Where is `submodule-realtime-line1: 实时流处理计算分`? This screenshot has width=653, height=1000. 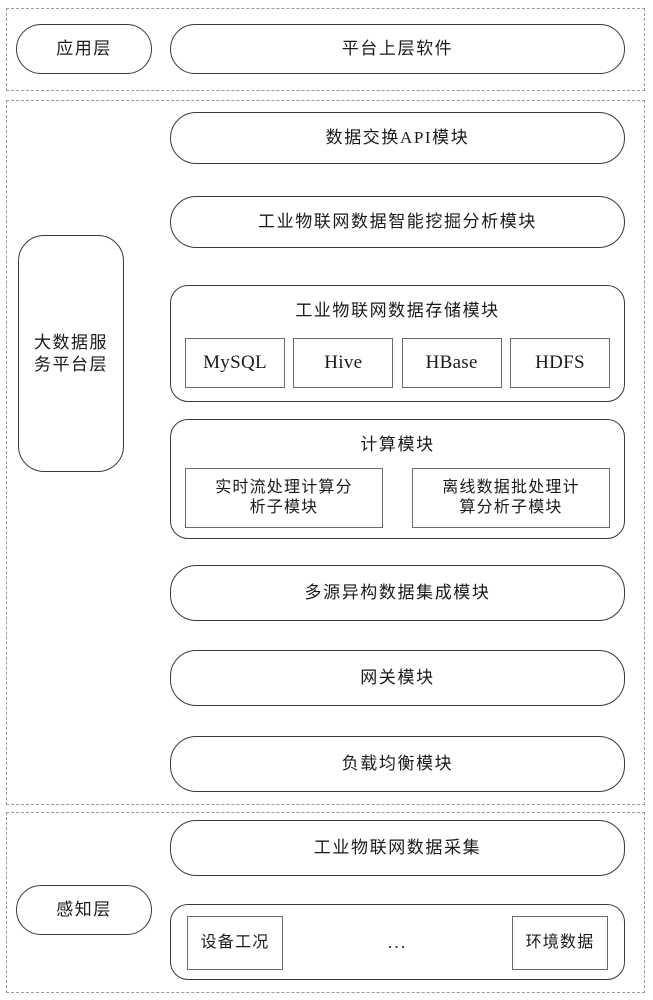 submodule-realtime-line1: 实时流处理计算分 is located at coordinates (284, 487).